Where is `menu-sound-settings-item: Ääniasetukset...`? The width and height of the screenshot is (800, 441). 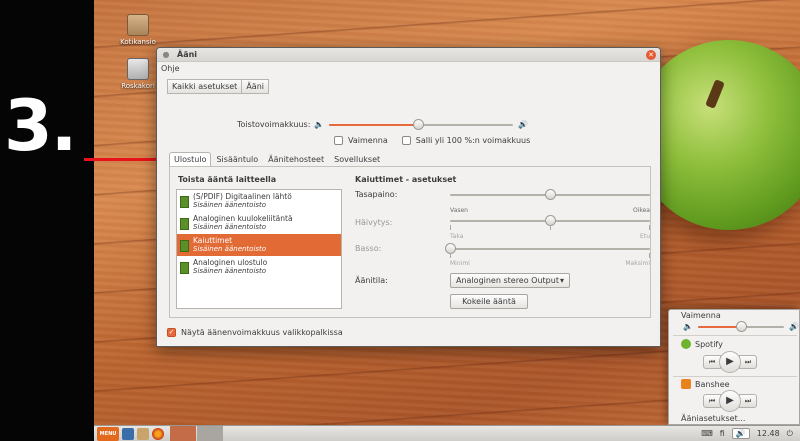
menu-sound-settings-item: Ääniasetukset... is located at coordinates (713, 418).